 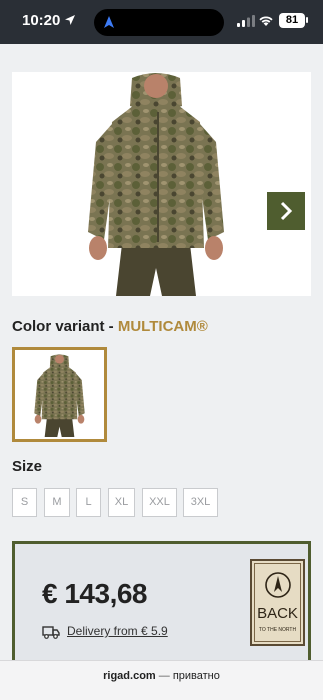 What do you see at coordinates (246, 21) in the screenshot?
I see `cellular-signal-icon` at bounding box center [246, 21].